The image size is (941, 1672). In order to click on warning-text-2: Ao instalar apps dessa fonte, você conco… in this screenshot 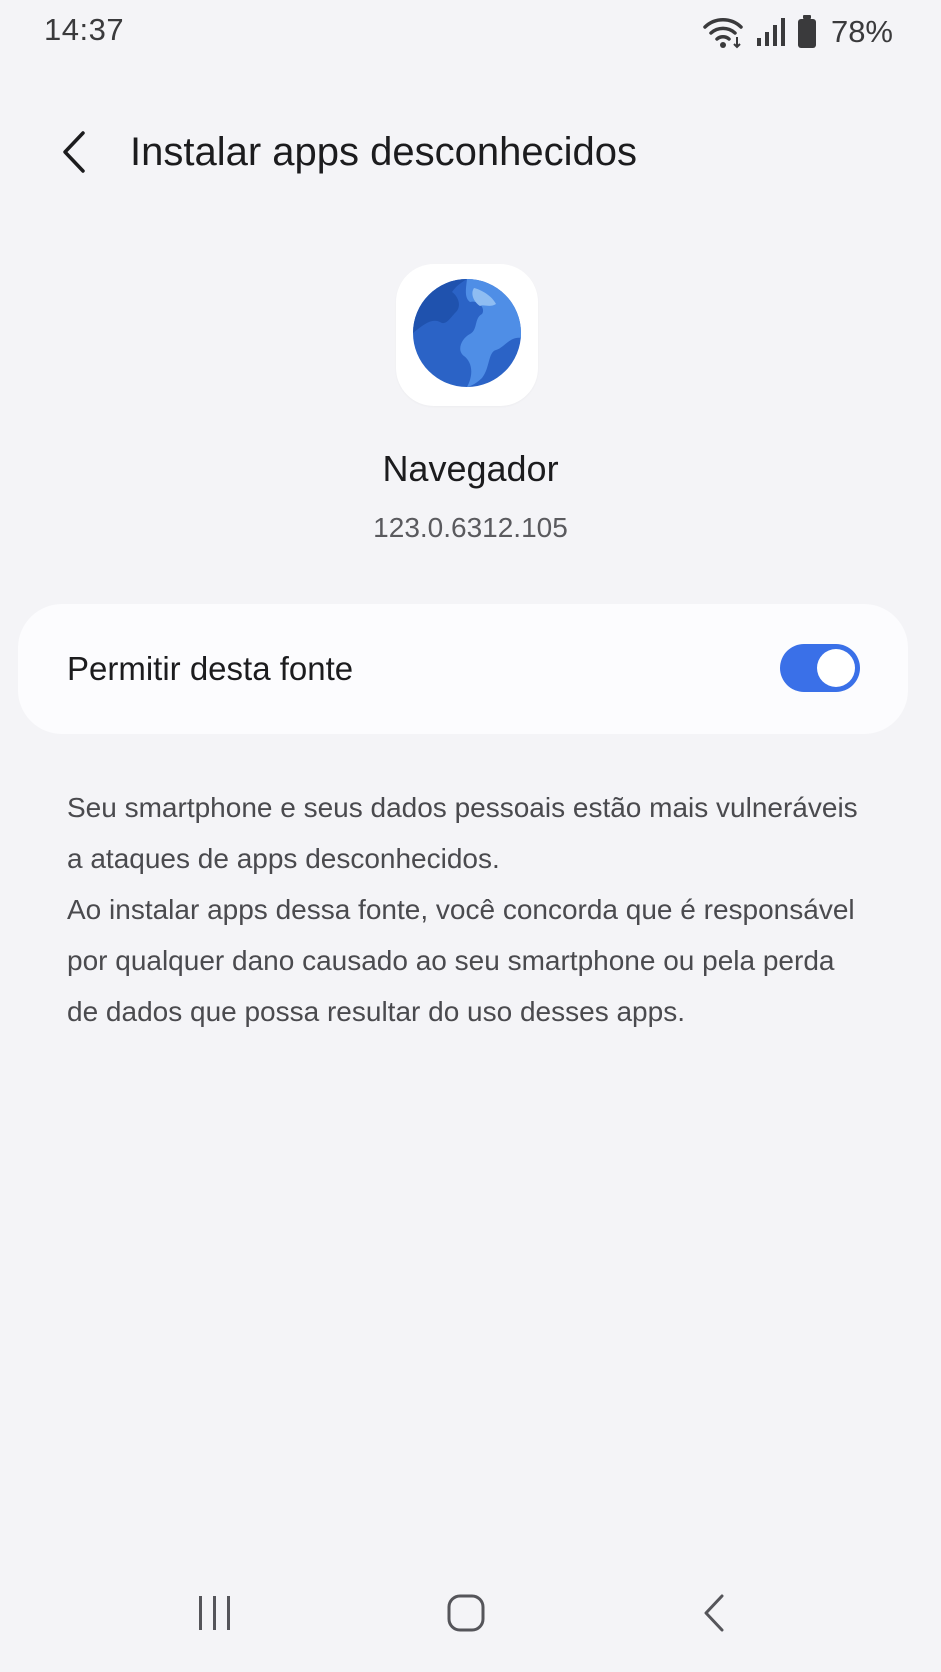, I will do `click(461, 960)`.